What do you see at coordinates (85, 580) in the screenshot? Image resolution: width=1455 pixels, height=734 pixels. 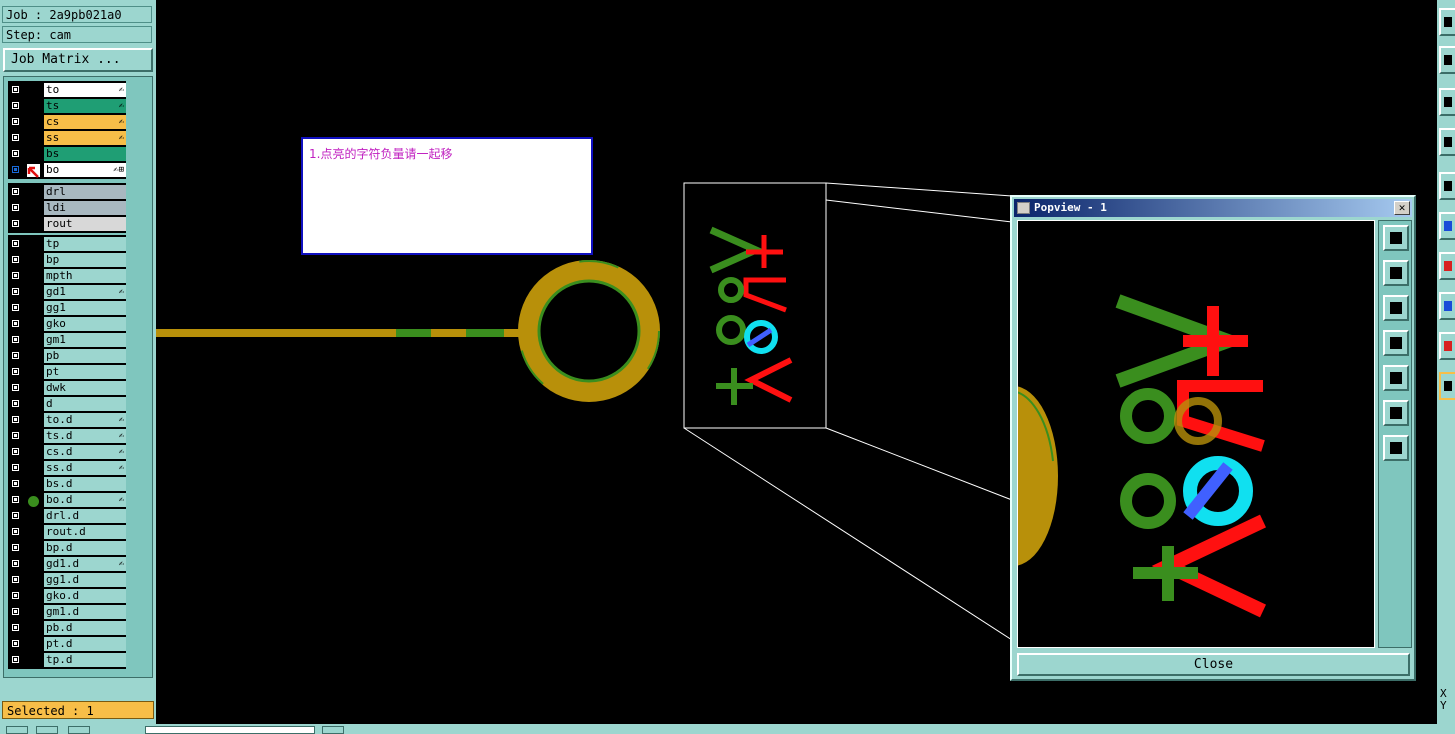 I see `layer-name: gg1.d` at bounding box center [85, 580].